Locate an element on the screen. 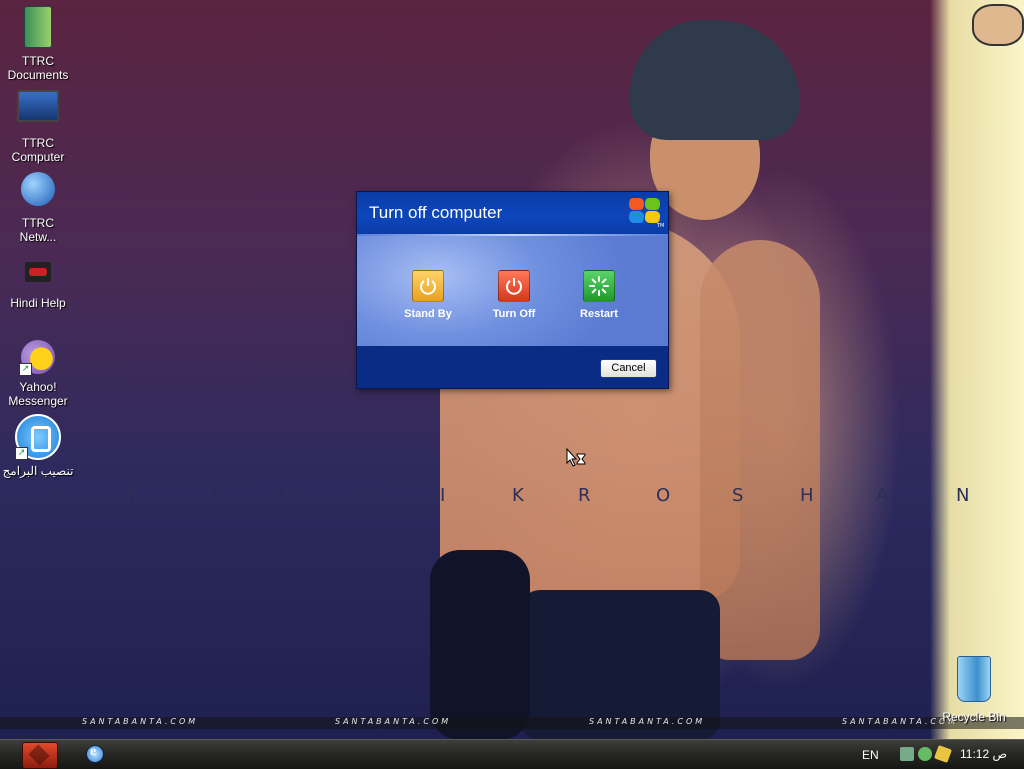 Image resolution: width=1024 pixels, height=769 pixels. desktop-icon-hindi-help: Hindi Help is located at coordinates (38, 286).